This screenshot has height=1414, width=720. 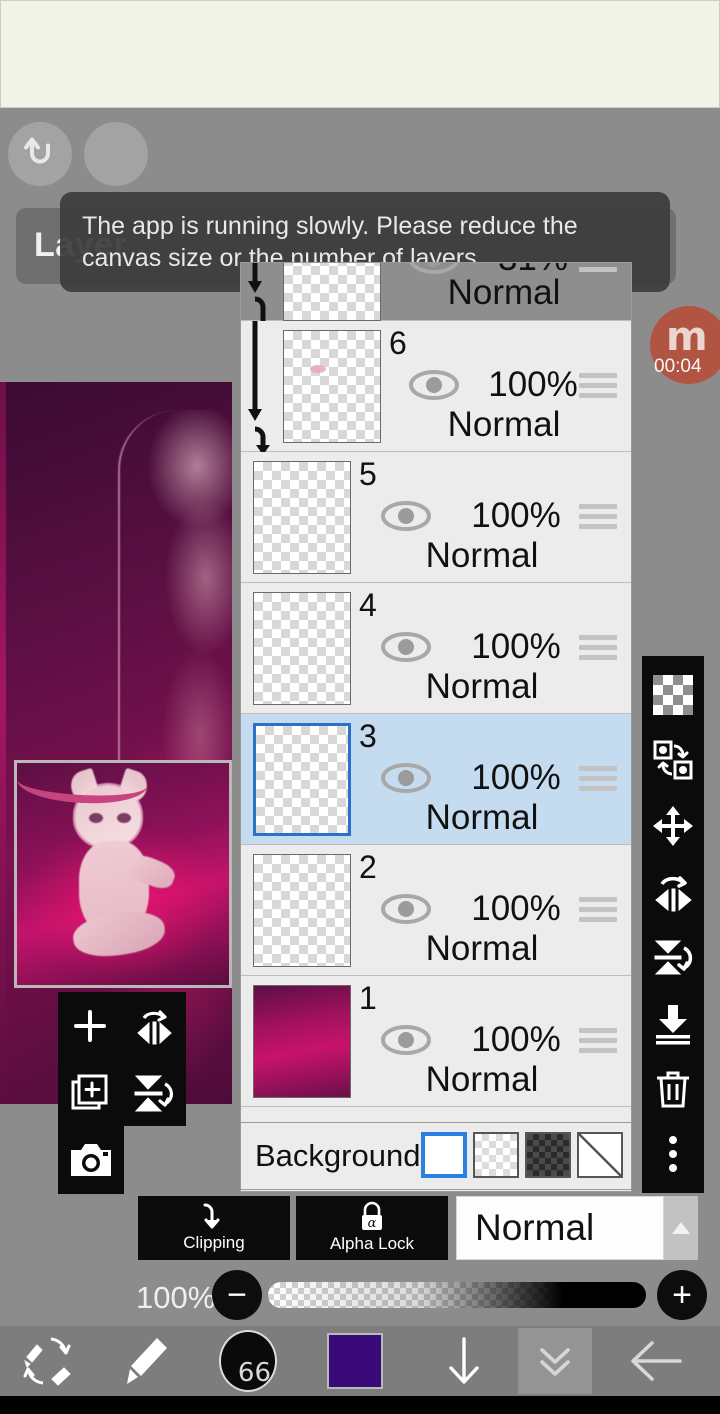 What do you see at coordinates (360, 54) in the screenshot?
I see `canvas-top-strip` at bounding box center [360, 54].